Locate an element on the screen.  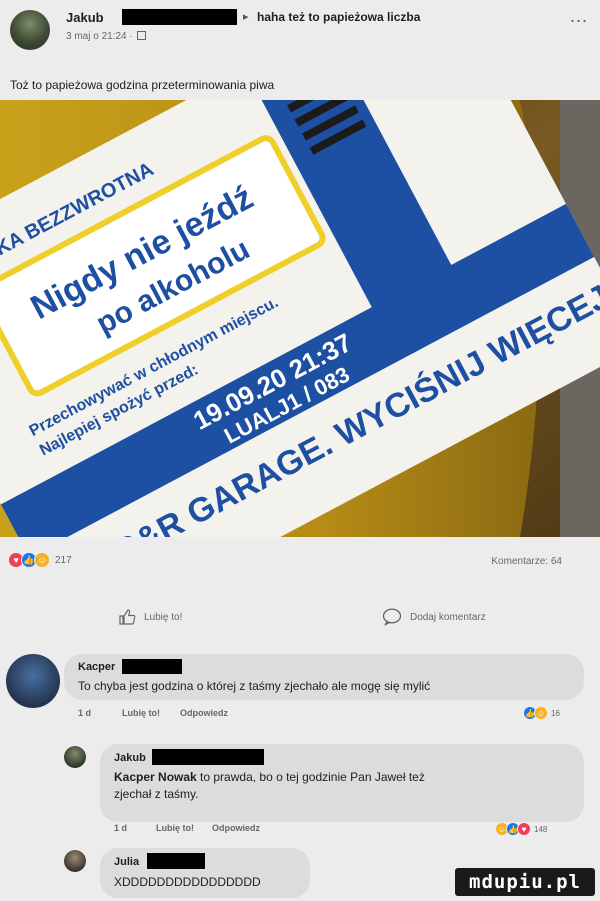
comment-reactions: 👍 ☺ 16 is located at coordinates (541, 713).